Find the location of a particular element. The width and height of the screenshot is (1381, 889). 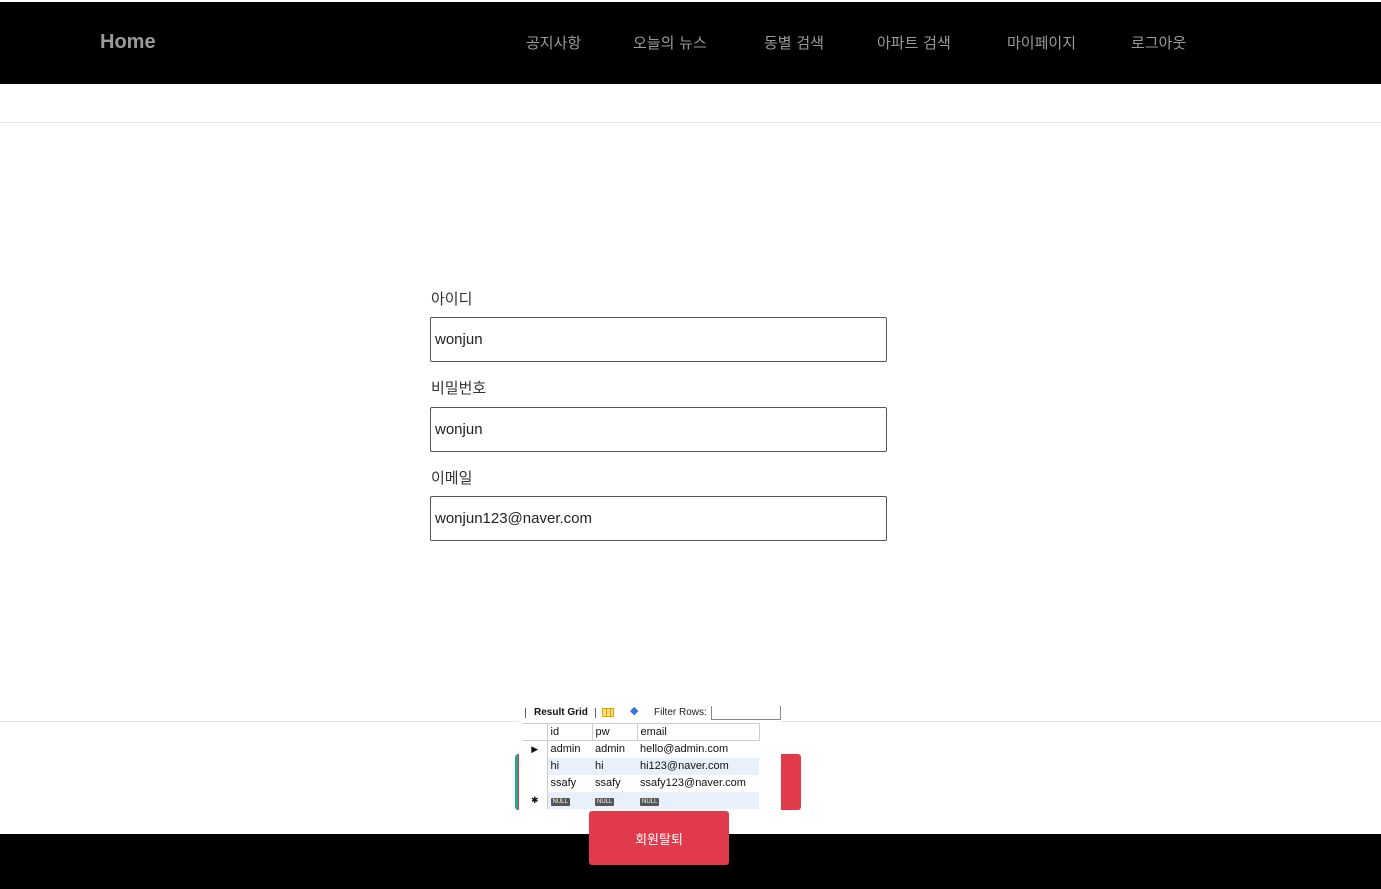

cell-id-null: NULL is located at coordinates (569, 800).